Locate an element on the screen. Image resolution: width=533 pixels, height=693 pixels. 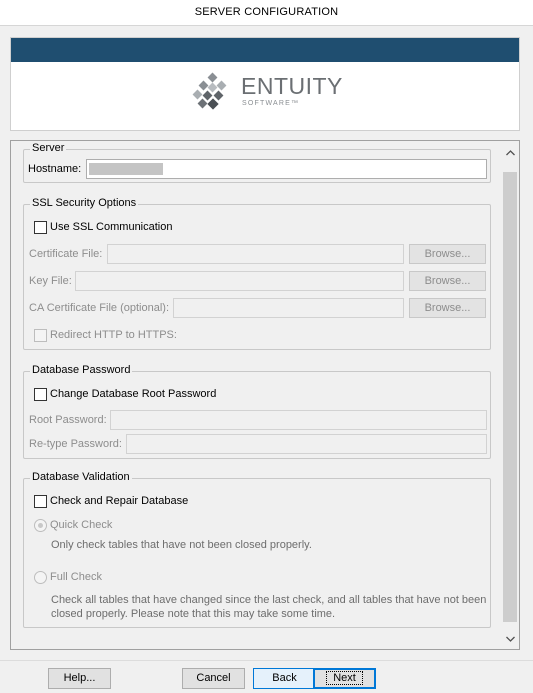
change-root-password-checkbox is located at coordinates (40, 394).